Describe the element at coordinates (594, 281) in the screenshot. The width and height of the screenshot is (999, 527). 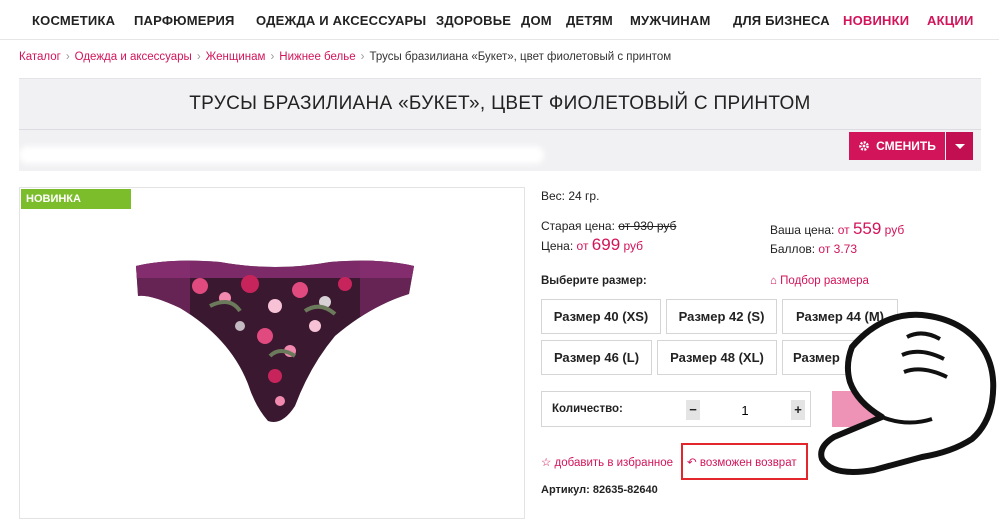
I see `choose-size-label: Выберите размер:` at that location.